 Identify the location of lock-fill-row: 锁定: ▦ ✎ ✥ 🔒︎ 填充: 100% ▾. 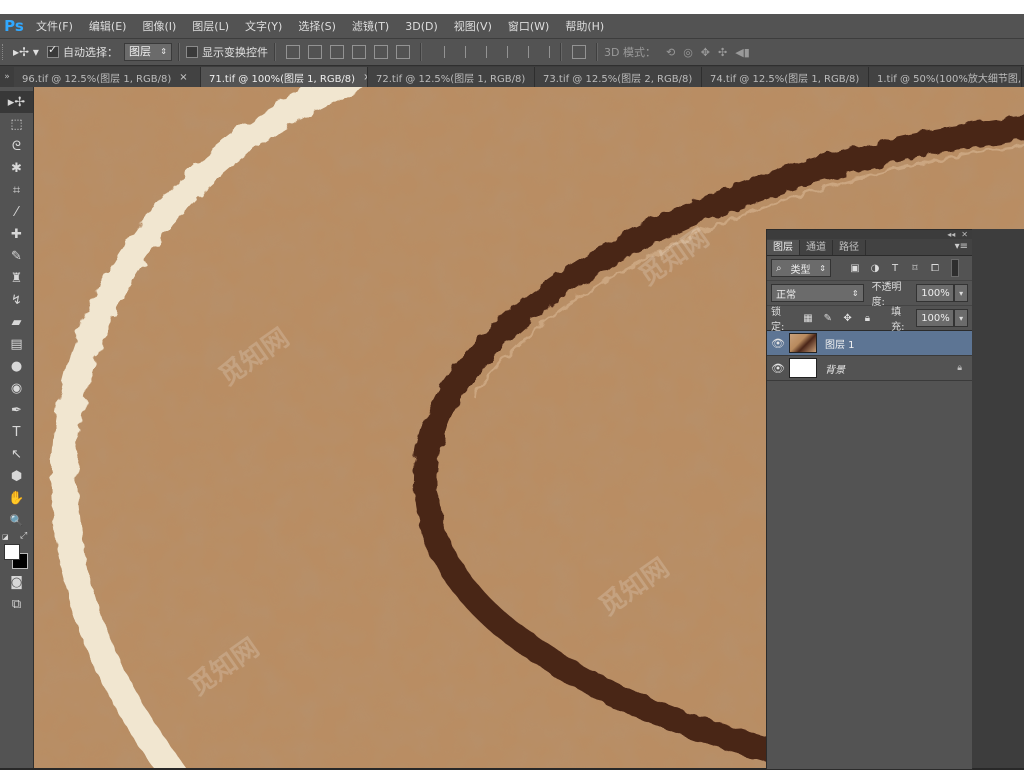
(869, 319).